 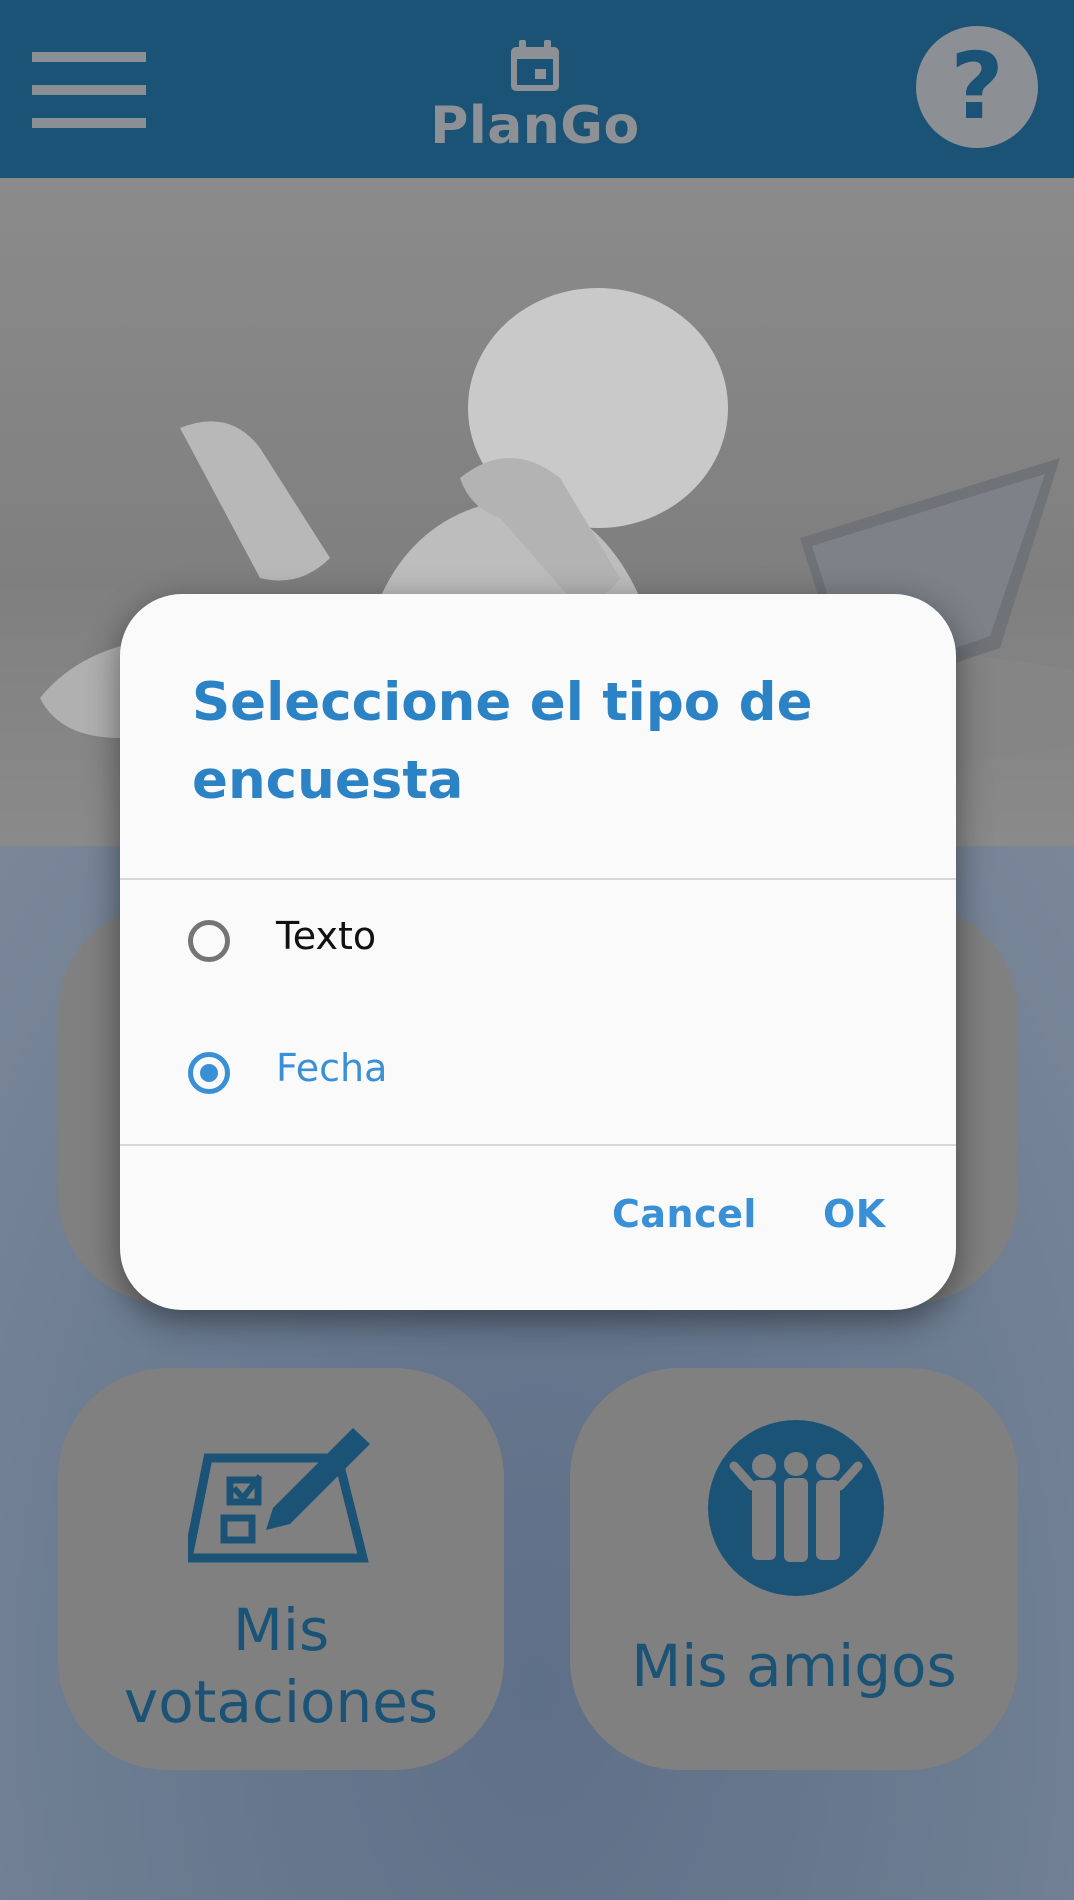 What do you see at coordinates (538, 947) in the screenshot?
I see `option-texto: Texto` at bounding box center [538, 947].